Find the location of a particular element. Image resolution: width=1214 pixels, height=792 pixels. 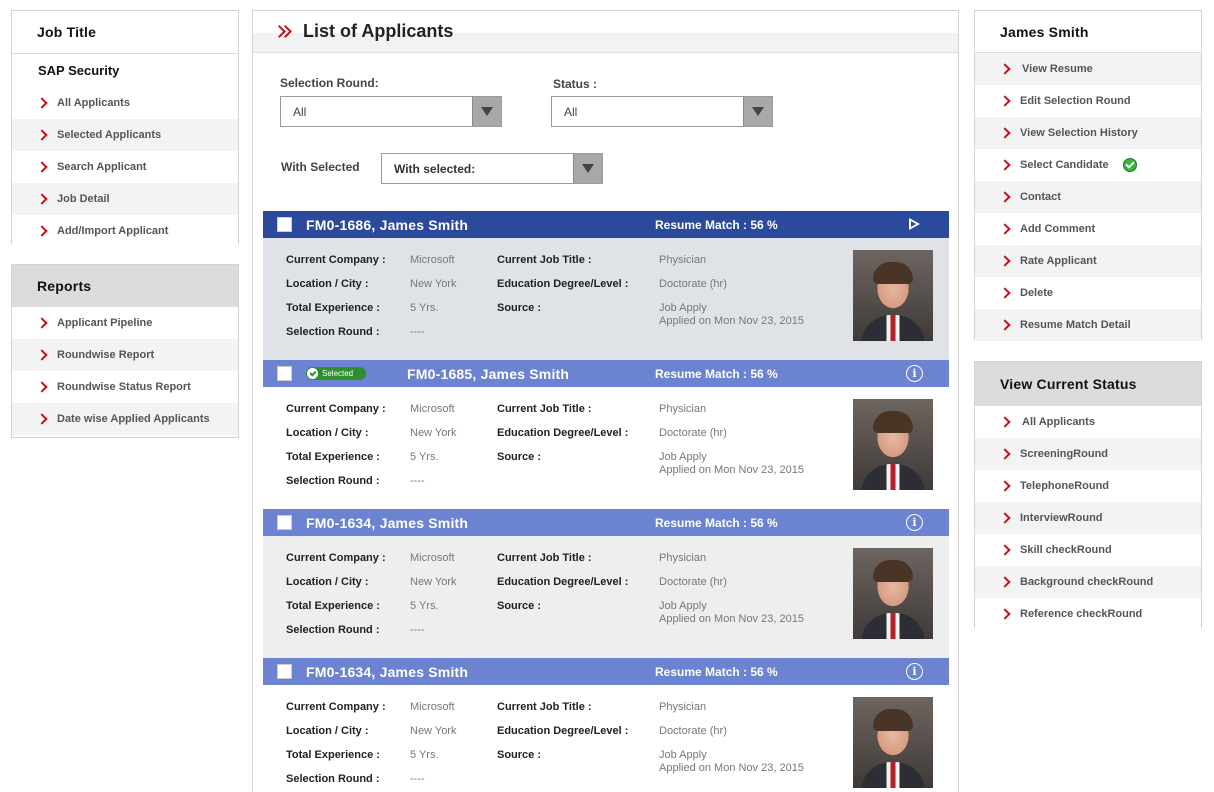

resume-match: Resume Match : 56 % is located at coordinates (716, 671).